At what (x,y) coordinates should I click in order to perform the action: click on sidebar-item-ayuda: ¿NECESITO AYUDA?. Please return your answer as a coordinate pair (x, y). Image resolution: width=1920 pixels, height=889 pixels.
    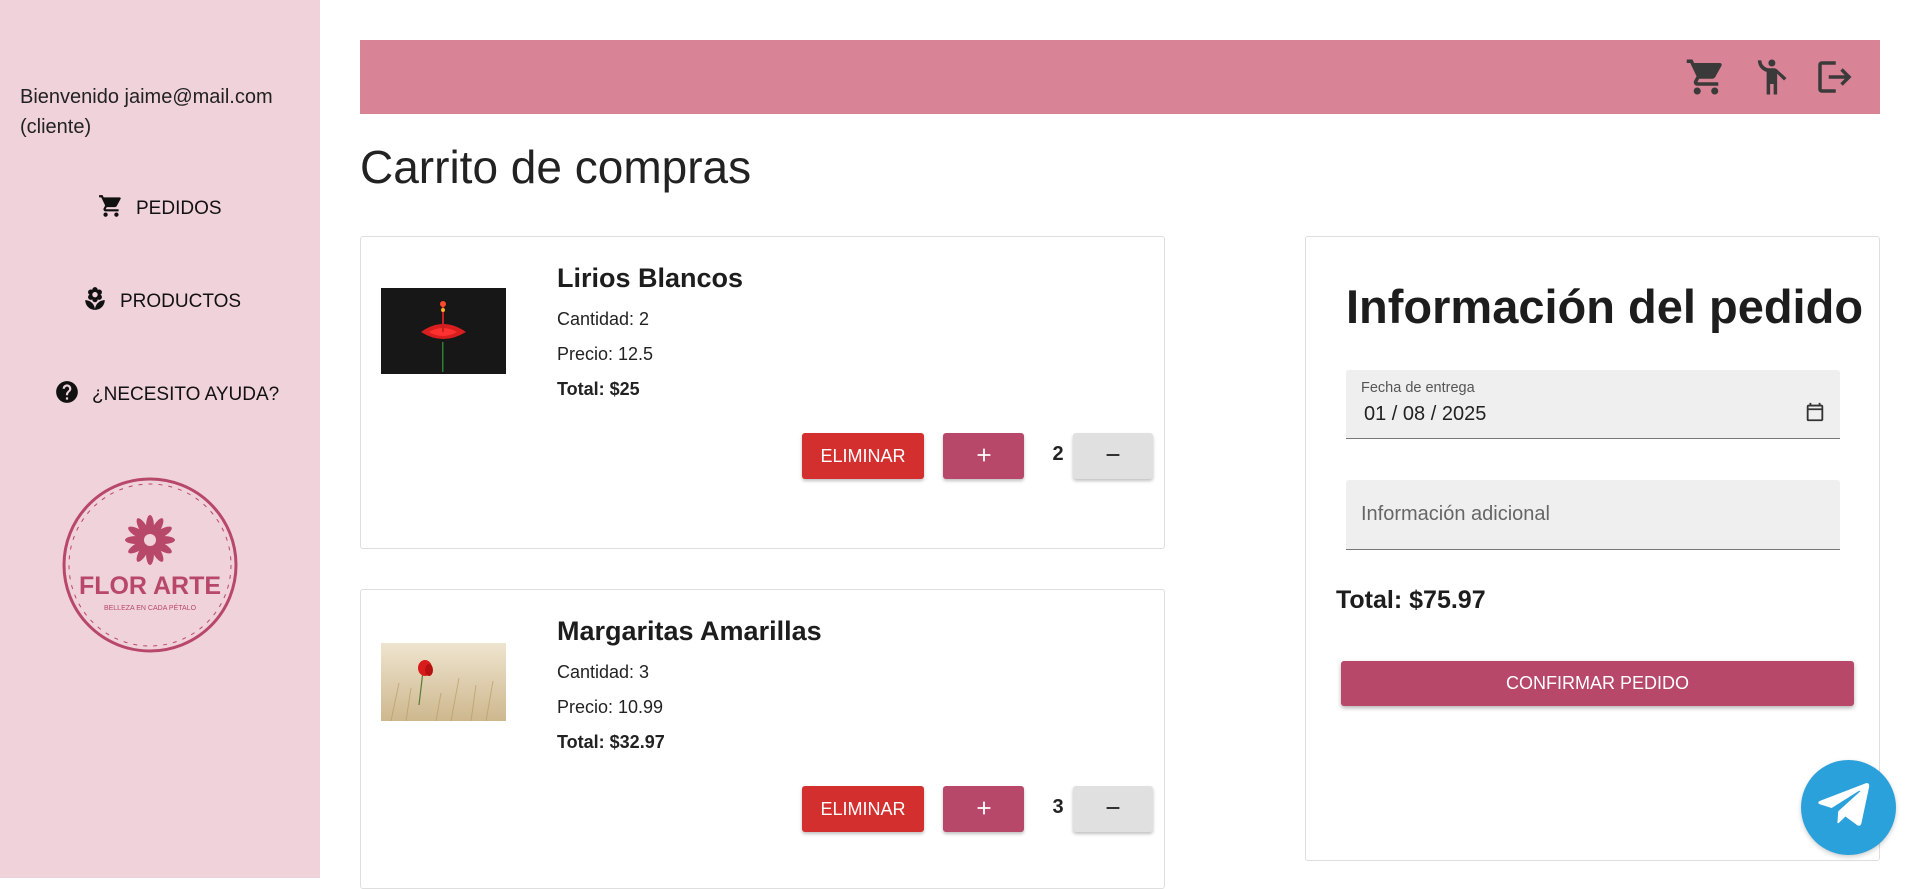
    Looking at the image, I should click on (166, 395).